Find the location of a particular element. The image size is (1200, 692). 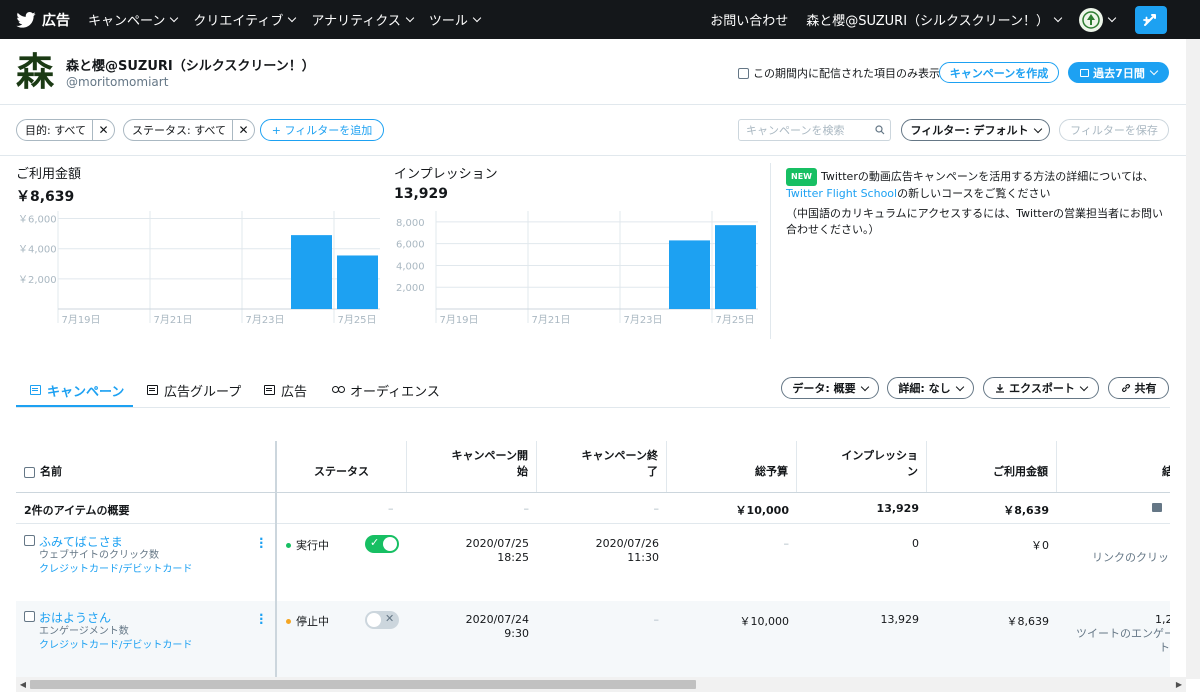

col-results-label: 結 is located at coordinates (1166, 471).